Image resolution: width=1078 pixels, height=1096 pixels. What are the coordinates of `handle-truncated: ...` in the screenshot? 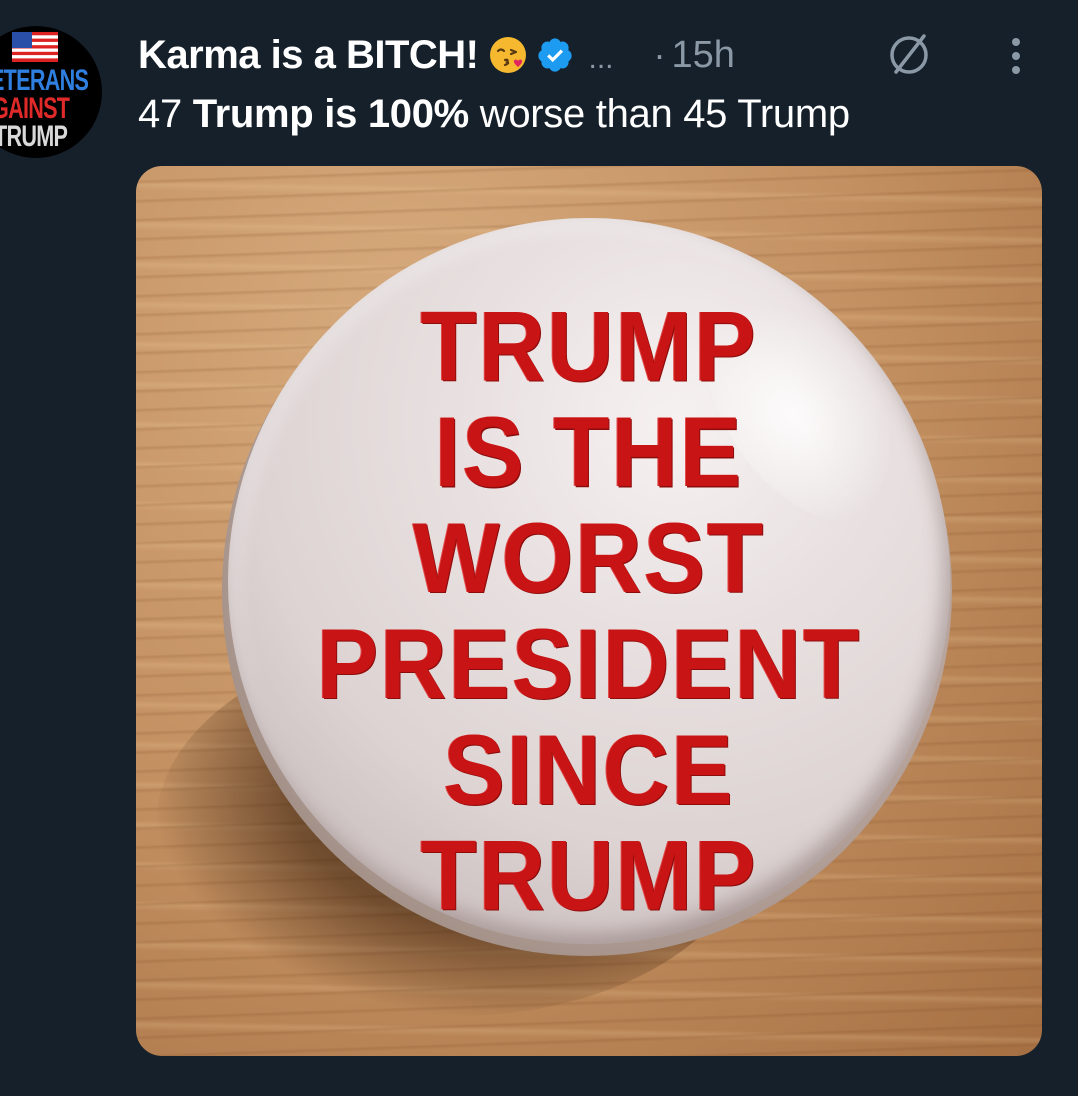 It's located at (600, 59).